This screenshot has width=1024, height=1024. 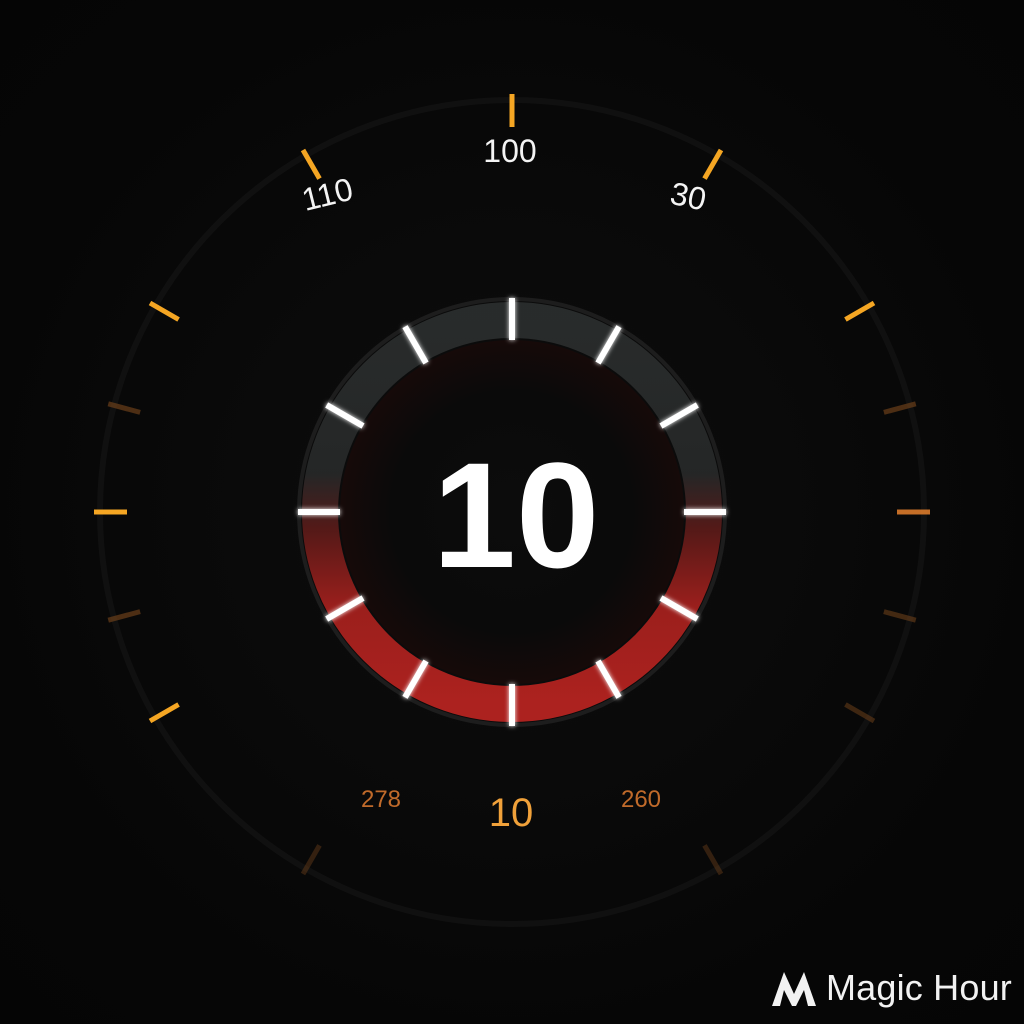 I want to click on center-value: 10, so click(x=516, y=515).